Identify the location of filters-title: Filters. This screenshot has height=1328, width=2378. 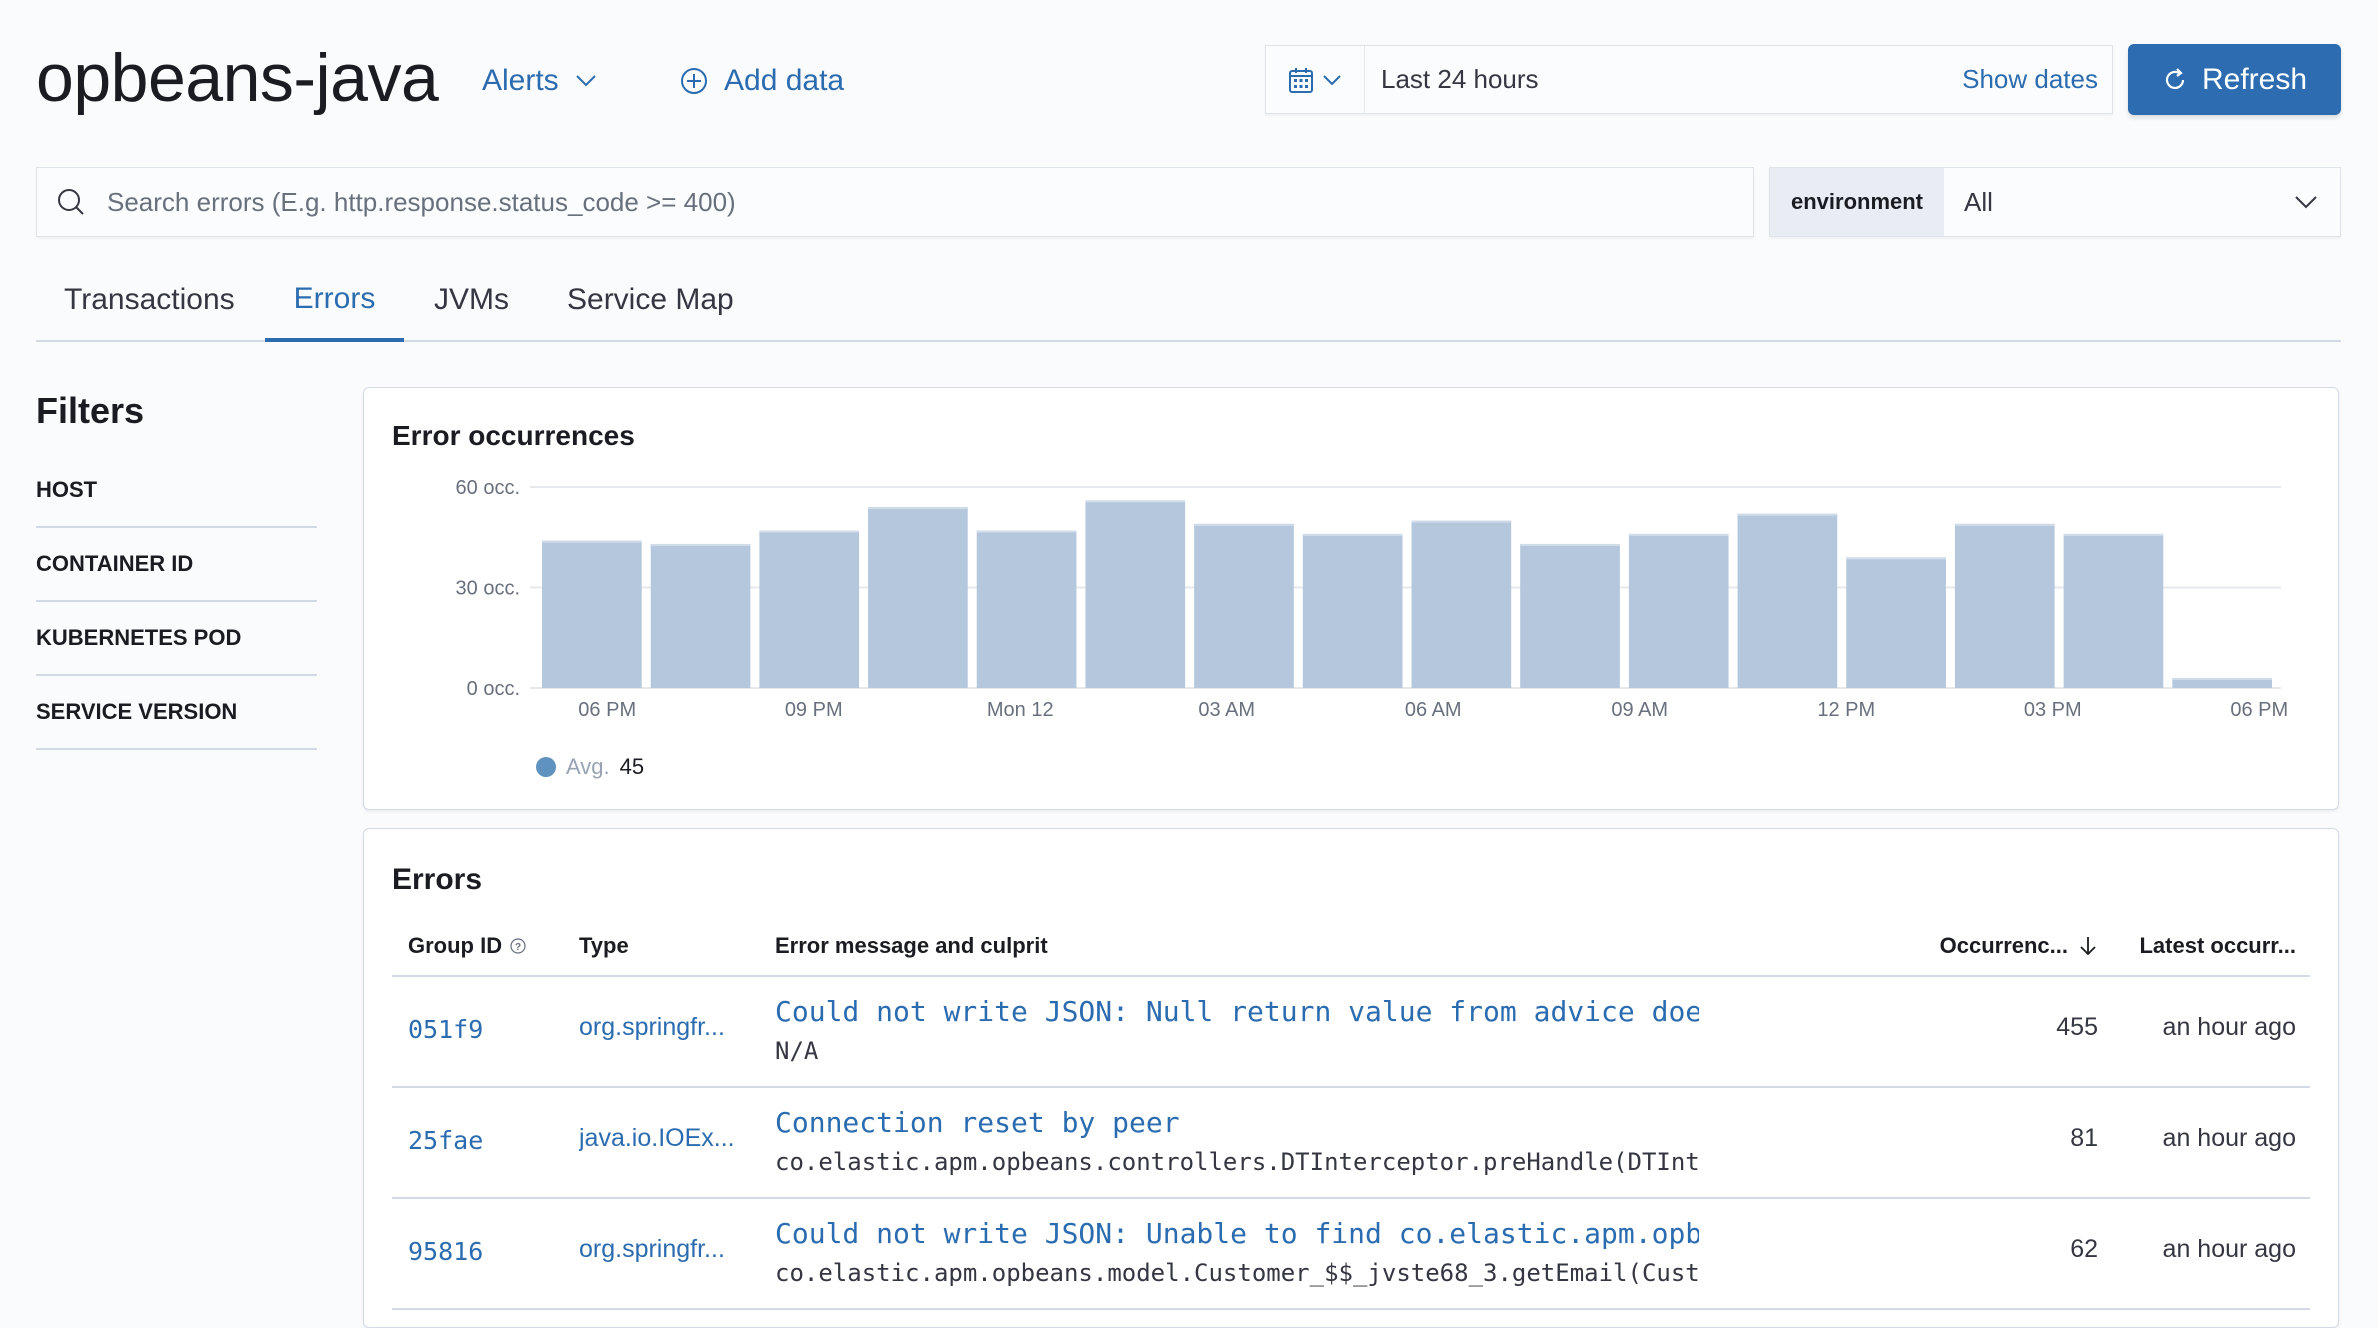
(90, 410).